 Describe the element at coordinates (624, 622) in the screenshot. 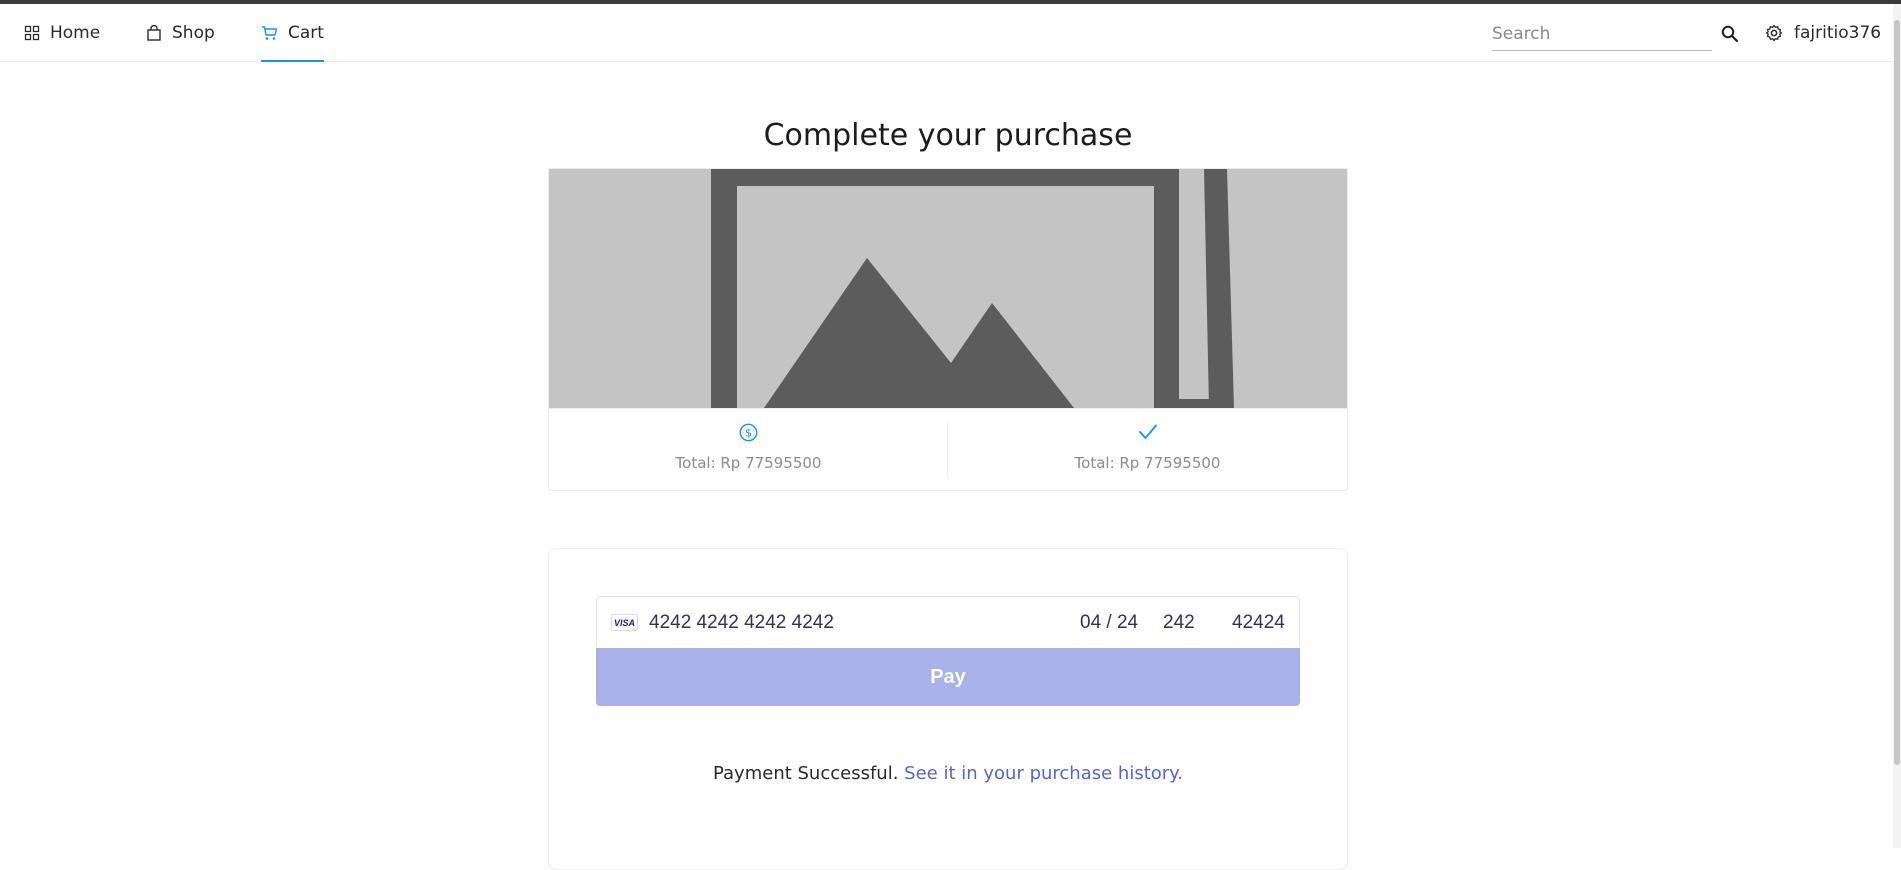

I see `visa-card-icon: VISA` at that location.